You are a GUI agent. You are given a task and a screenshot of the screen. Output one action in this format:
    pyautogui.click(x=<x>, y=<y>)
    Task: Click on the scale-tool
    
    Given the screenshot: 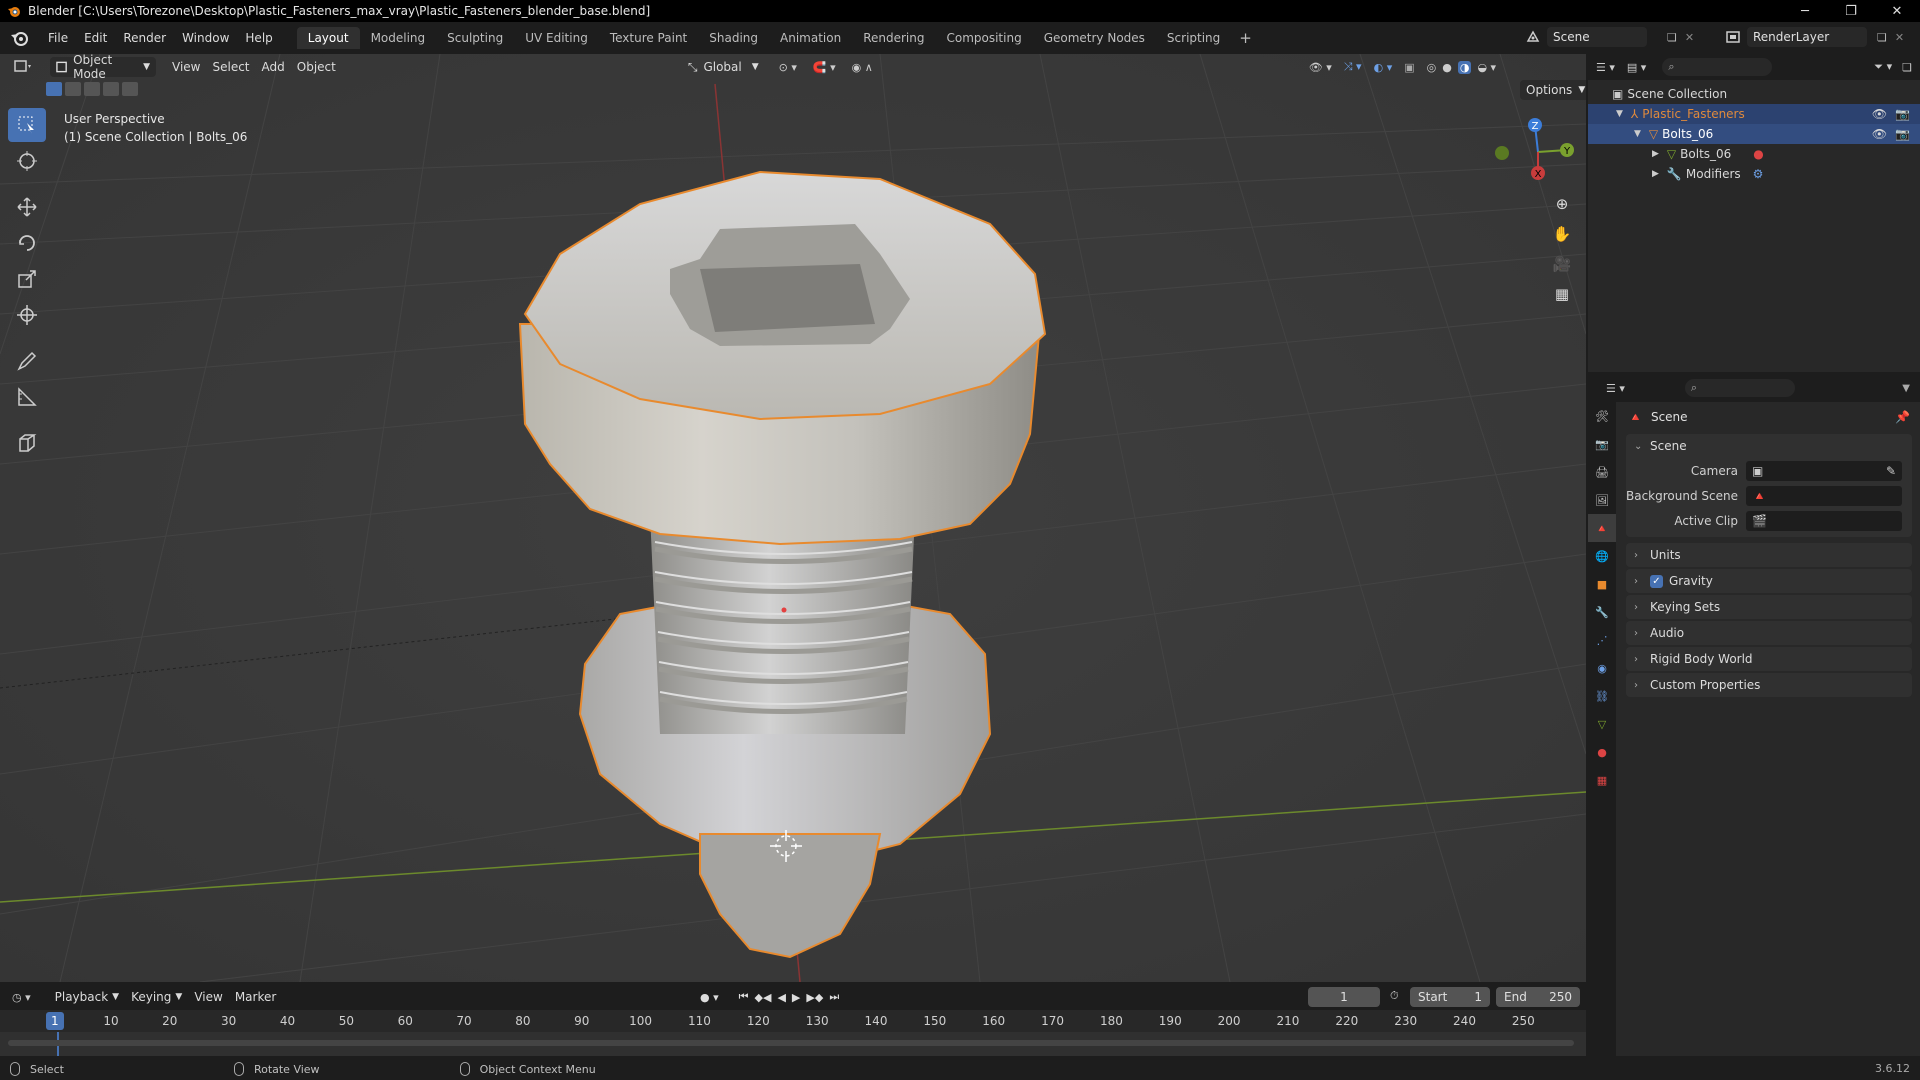 What is the action you would take?
    pyautogui.click(x=27, y=279)
    